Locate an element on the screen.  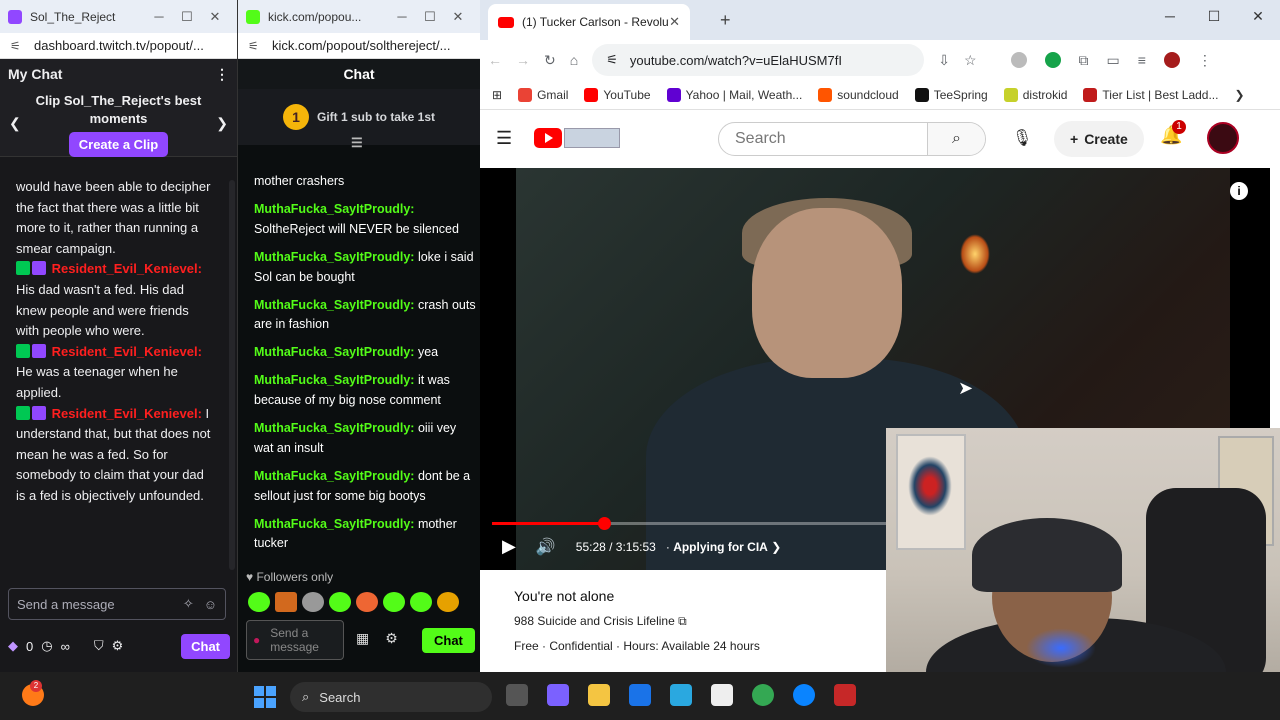
progress-bar is located at coordinates (690, 523).